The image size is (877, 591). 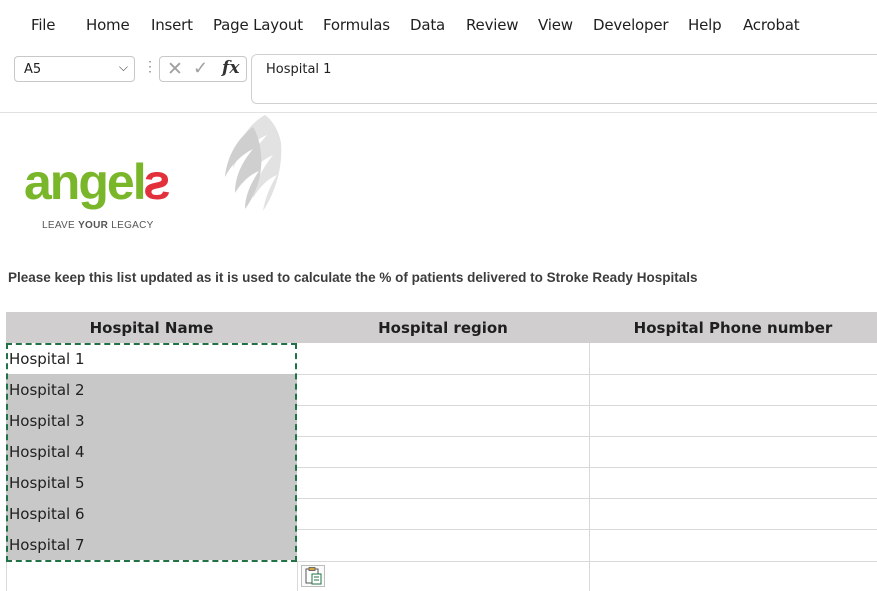 What do you see at coordinates (564, 79) in the screenshot?
I see `formula-input: Hospital 1` at bounding box center [564, 79].